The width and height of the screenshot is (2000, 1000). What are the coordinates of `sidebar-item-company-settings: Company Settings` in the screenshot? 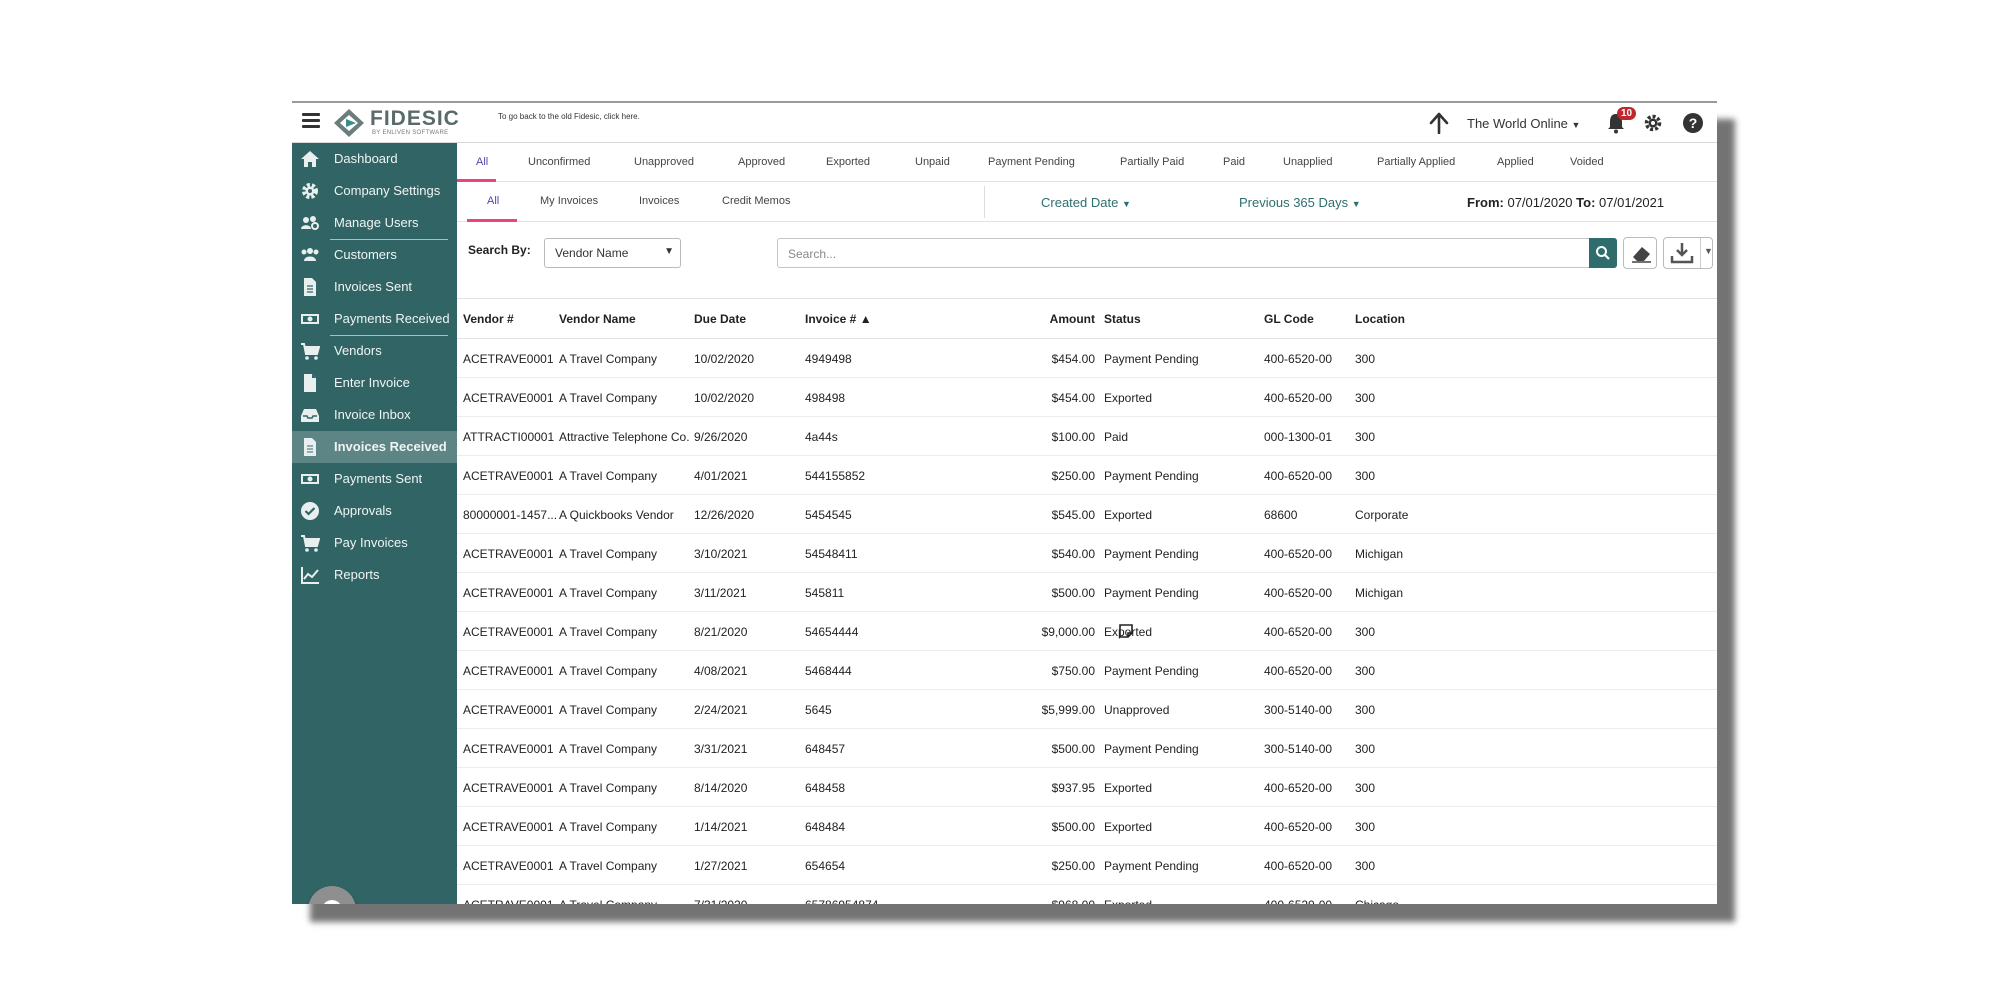 It's located at (374, 191).